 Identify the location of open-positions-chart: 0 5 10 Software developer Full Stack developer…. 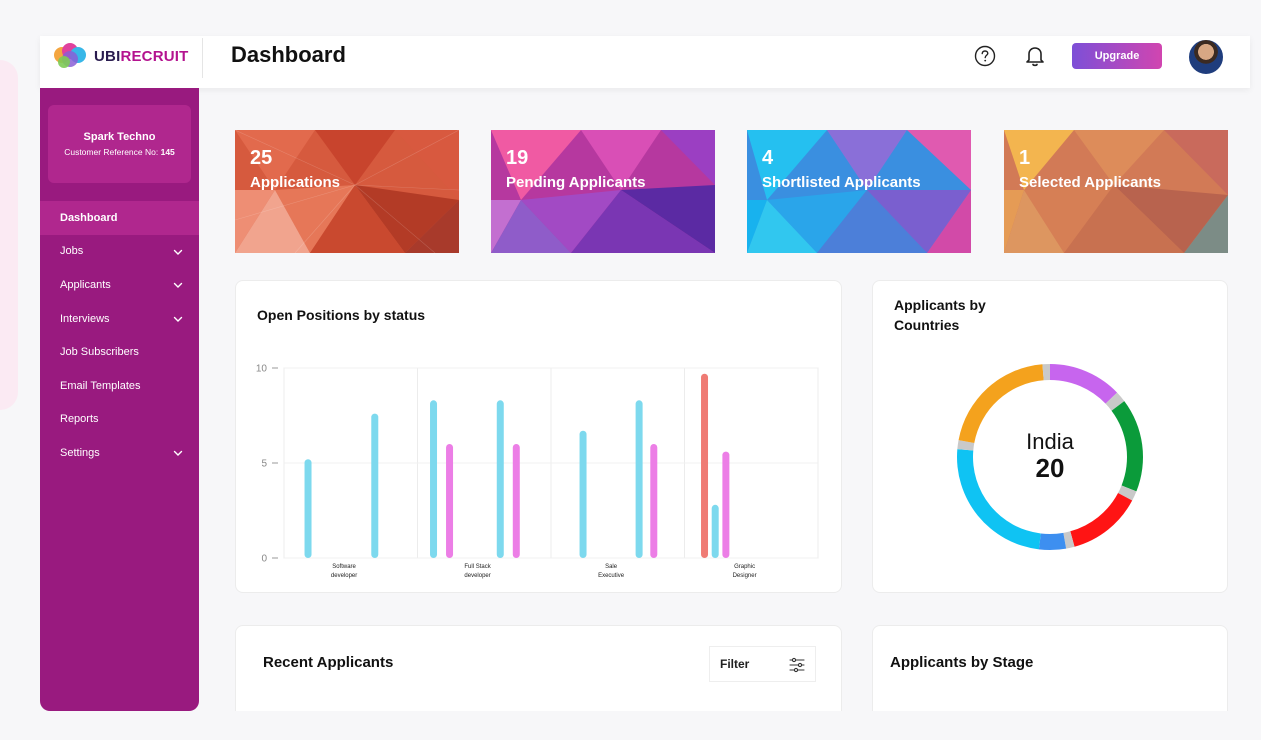
(537, 471).